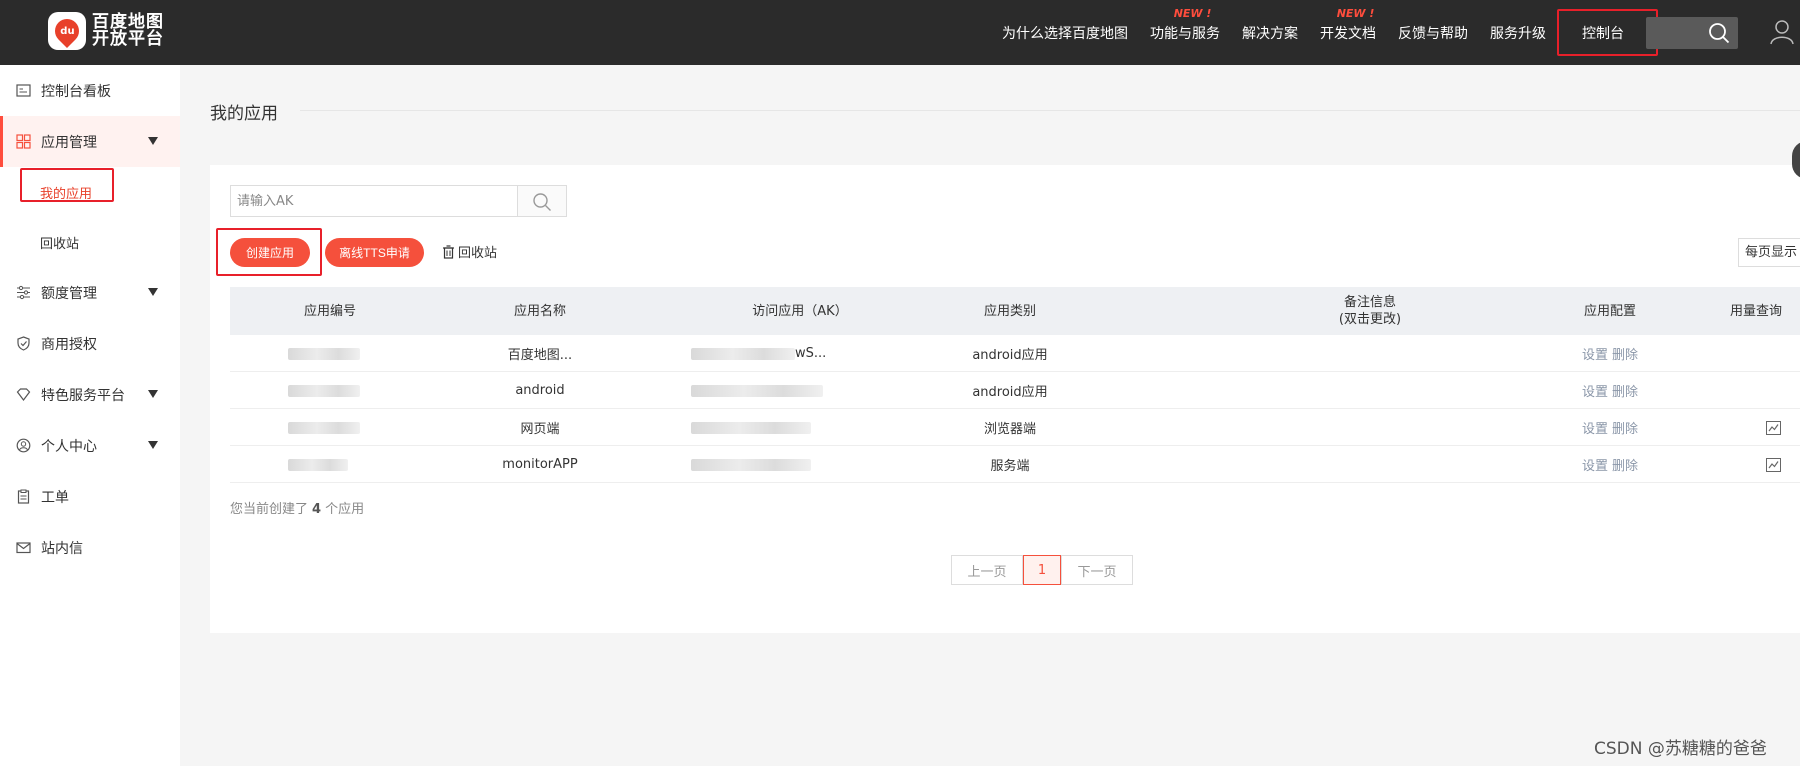 Image resolution: width=1800 pixels, height=766 pixels. Describe the element at coordinates (269, 252) in the screenshot. I see `create-app-highlight-box` at that location.